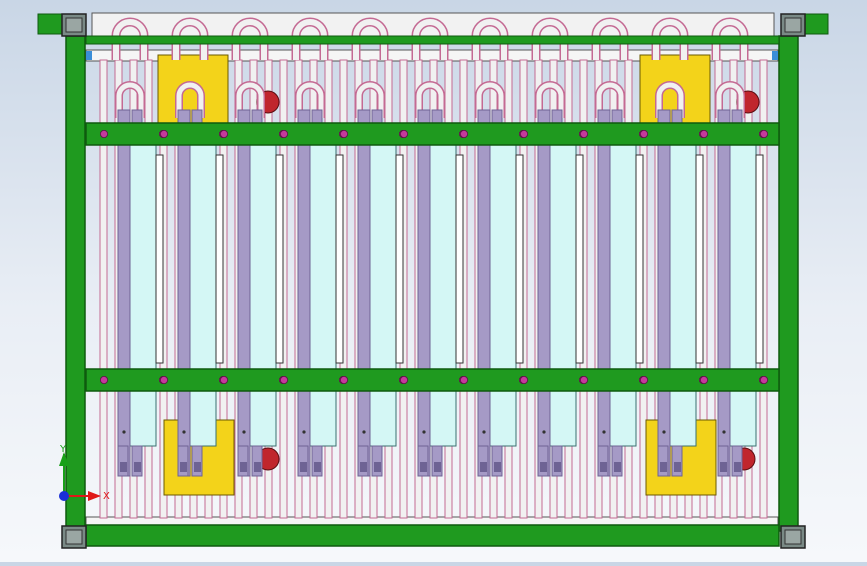 This screenshot has width=867, height=566. Describe the element at coordinates (94, 496) in the screenshot. I see `x-axis-arrow` at that location.